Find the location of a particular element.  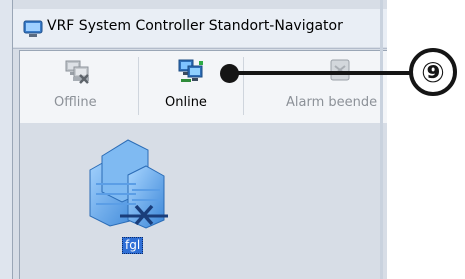

online-label: Online is located at coordinates (186, 102).